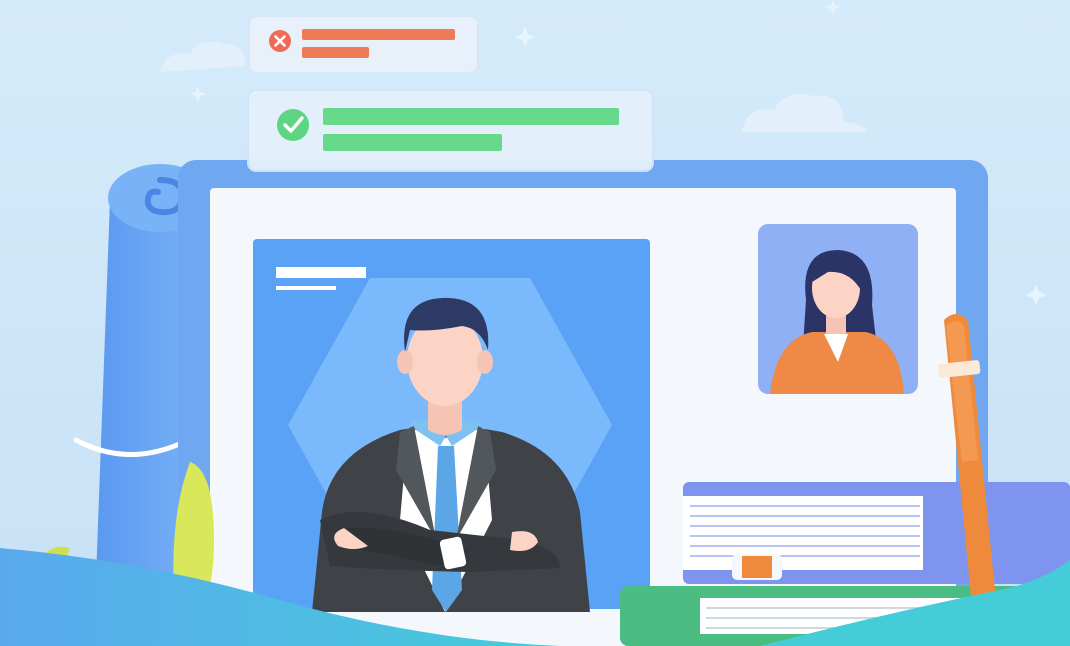  Describe the element at coordinates (485, 362) in the screenshot. I see `right-ear` at that location.